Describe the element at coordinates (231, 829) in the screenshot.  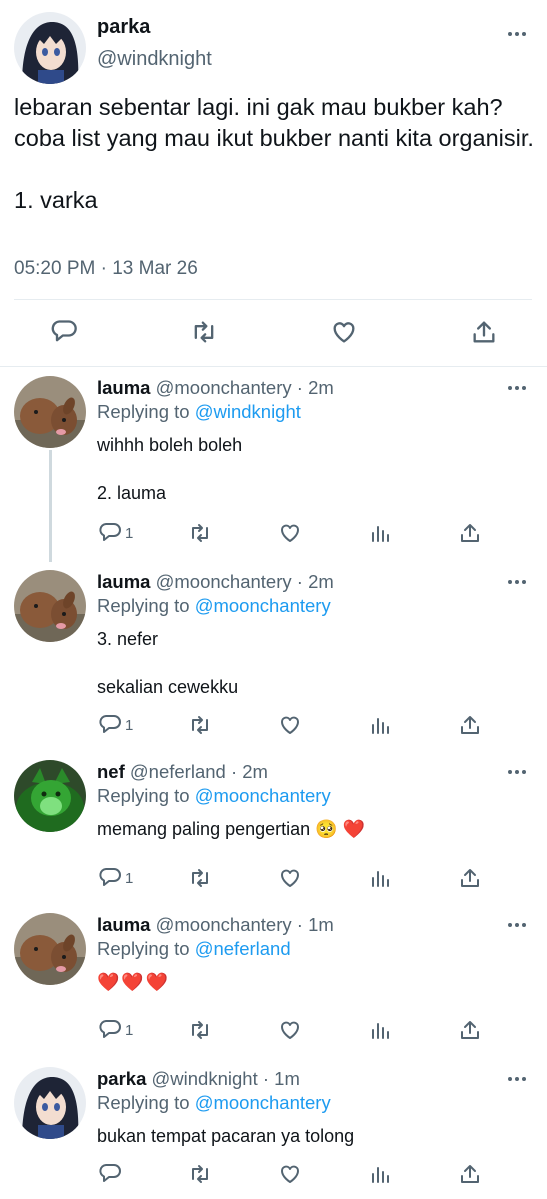
I see `reply-text: memang paling pengertian 🥺 ❤️` at that location.